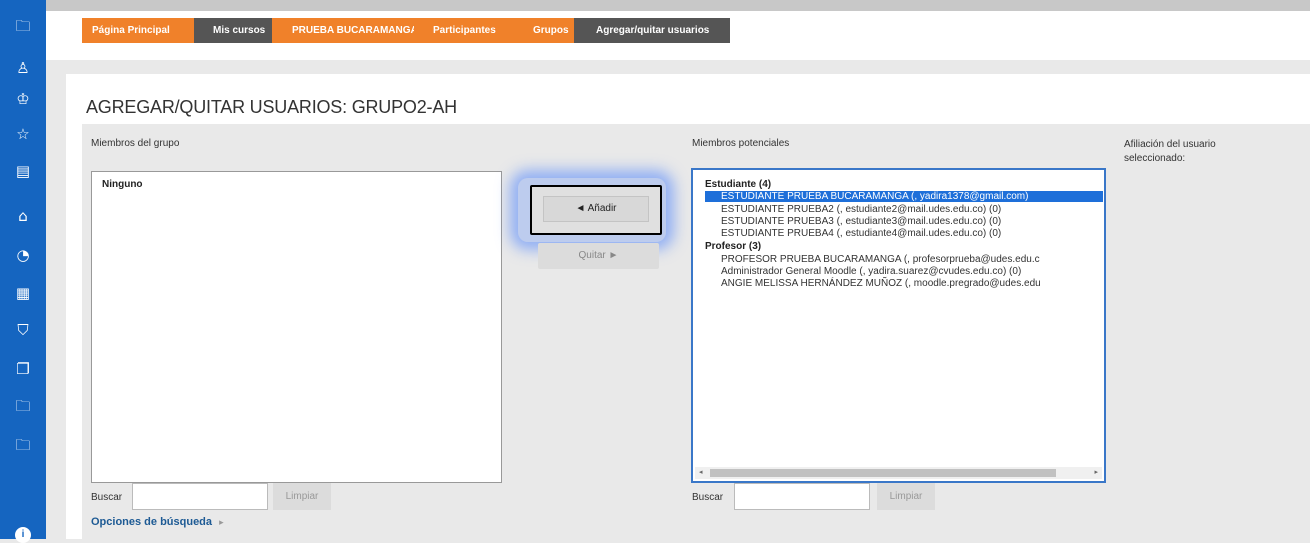  What do you see at coordinates (23, 535) in the screenshot?
I see `info-icon: i` at bounding box center [23, 535].